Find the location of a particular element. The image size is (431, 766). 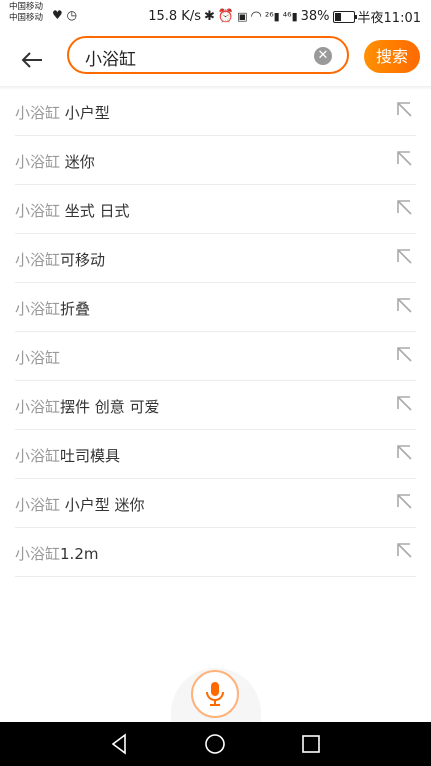

bluetooth-icon: ✱ is located at coordinates (209, 16).